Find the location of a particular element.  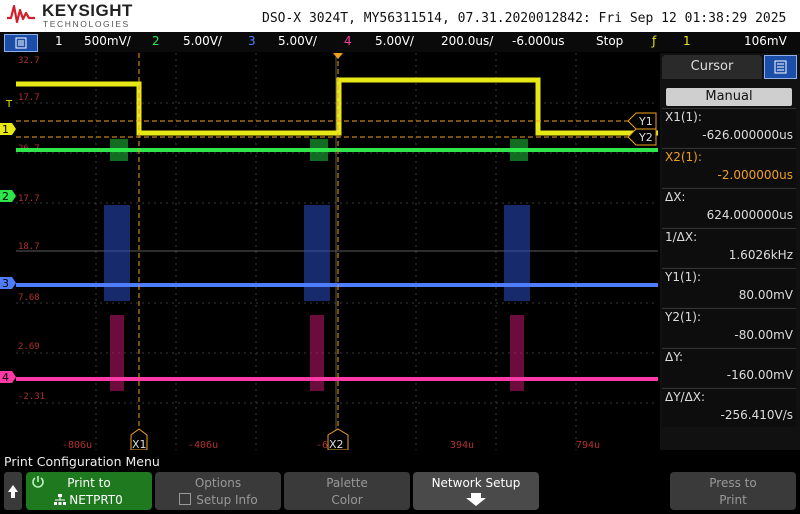

softkey-value: NETPRT0 is located at coordinates (96, 500).